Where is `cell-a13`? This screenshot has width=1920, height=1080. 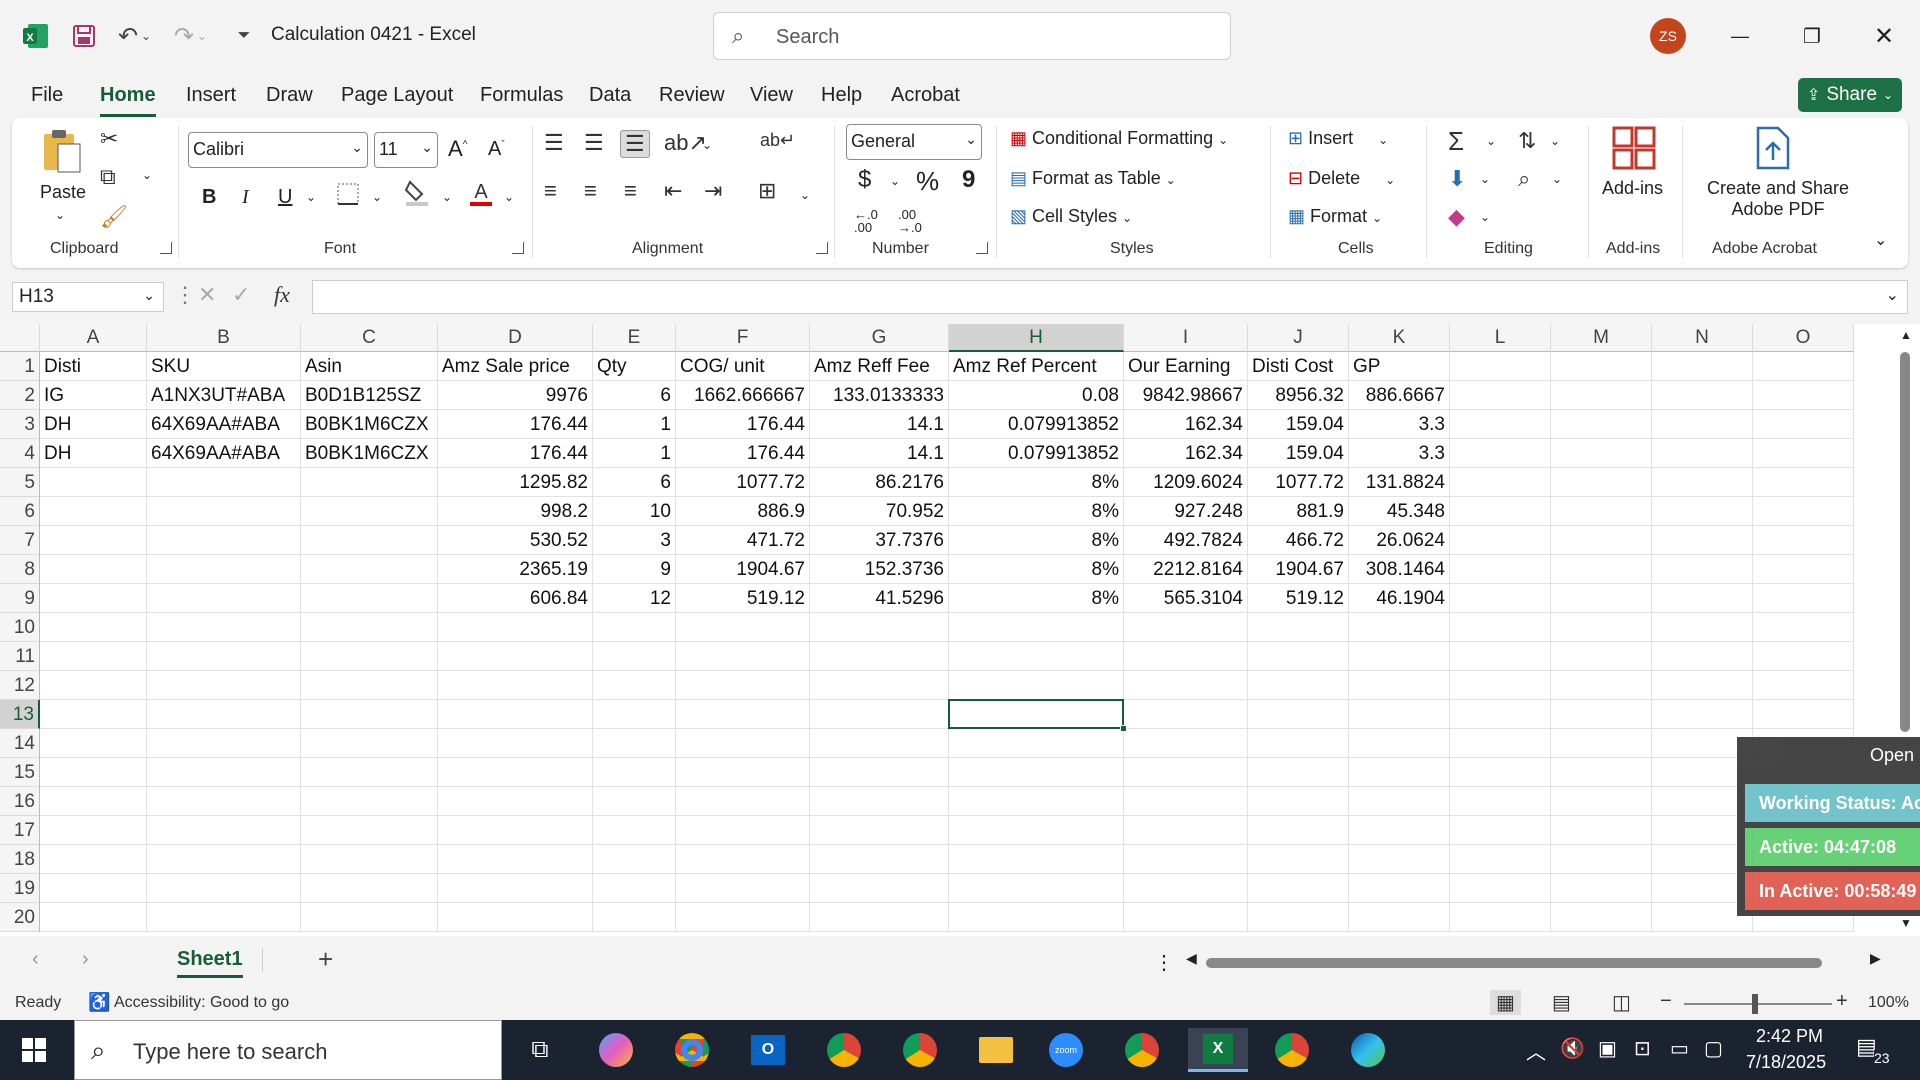
cell-a13 is located at coordinates (93, 714).